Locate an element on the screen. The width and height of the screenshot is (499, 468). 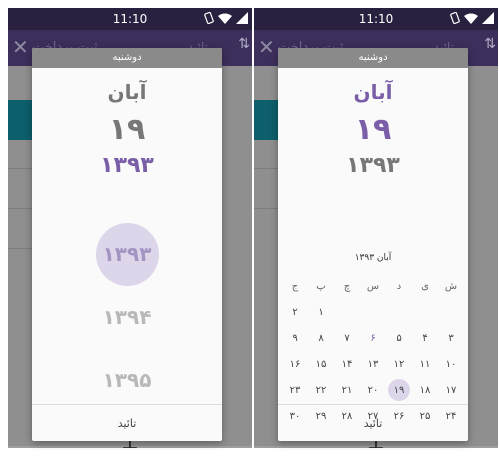
calendar-day: ۲۱ is located at coordinates (347, 390).